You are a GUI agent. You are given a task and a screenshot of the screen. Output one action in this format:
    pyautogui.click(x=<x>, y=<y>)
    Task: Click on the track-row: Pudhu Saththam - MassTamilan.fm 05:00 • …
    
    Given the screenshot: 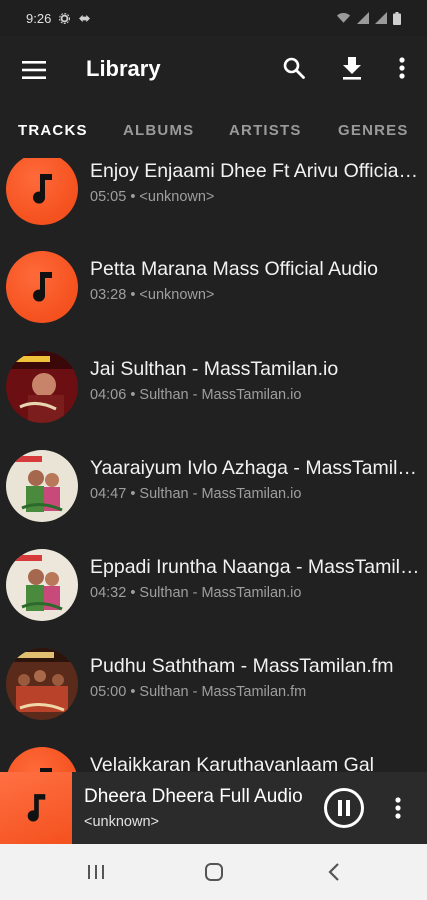 What is the action you would take?
    pyautogui.click(x=213, y=692)
    